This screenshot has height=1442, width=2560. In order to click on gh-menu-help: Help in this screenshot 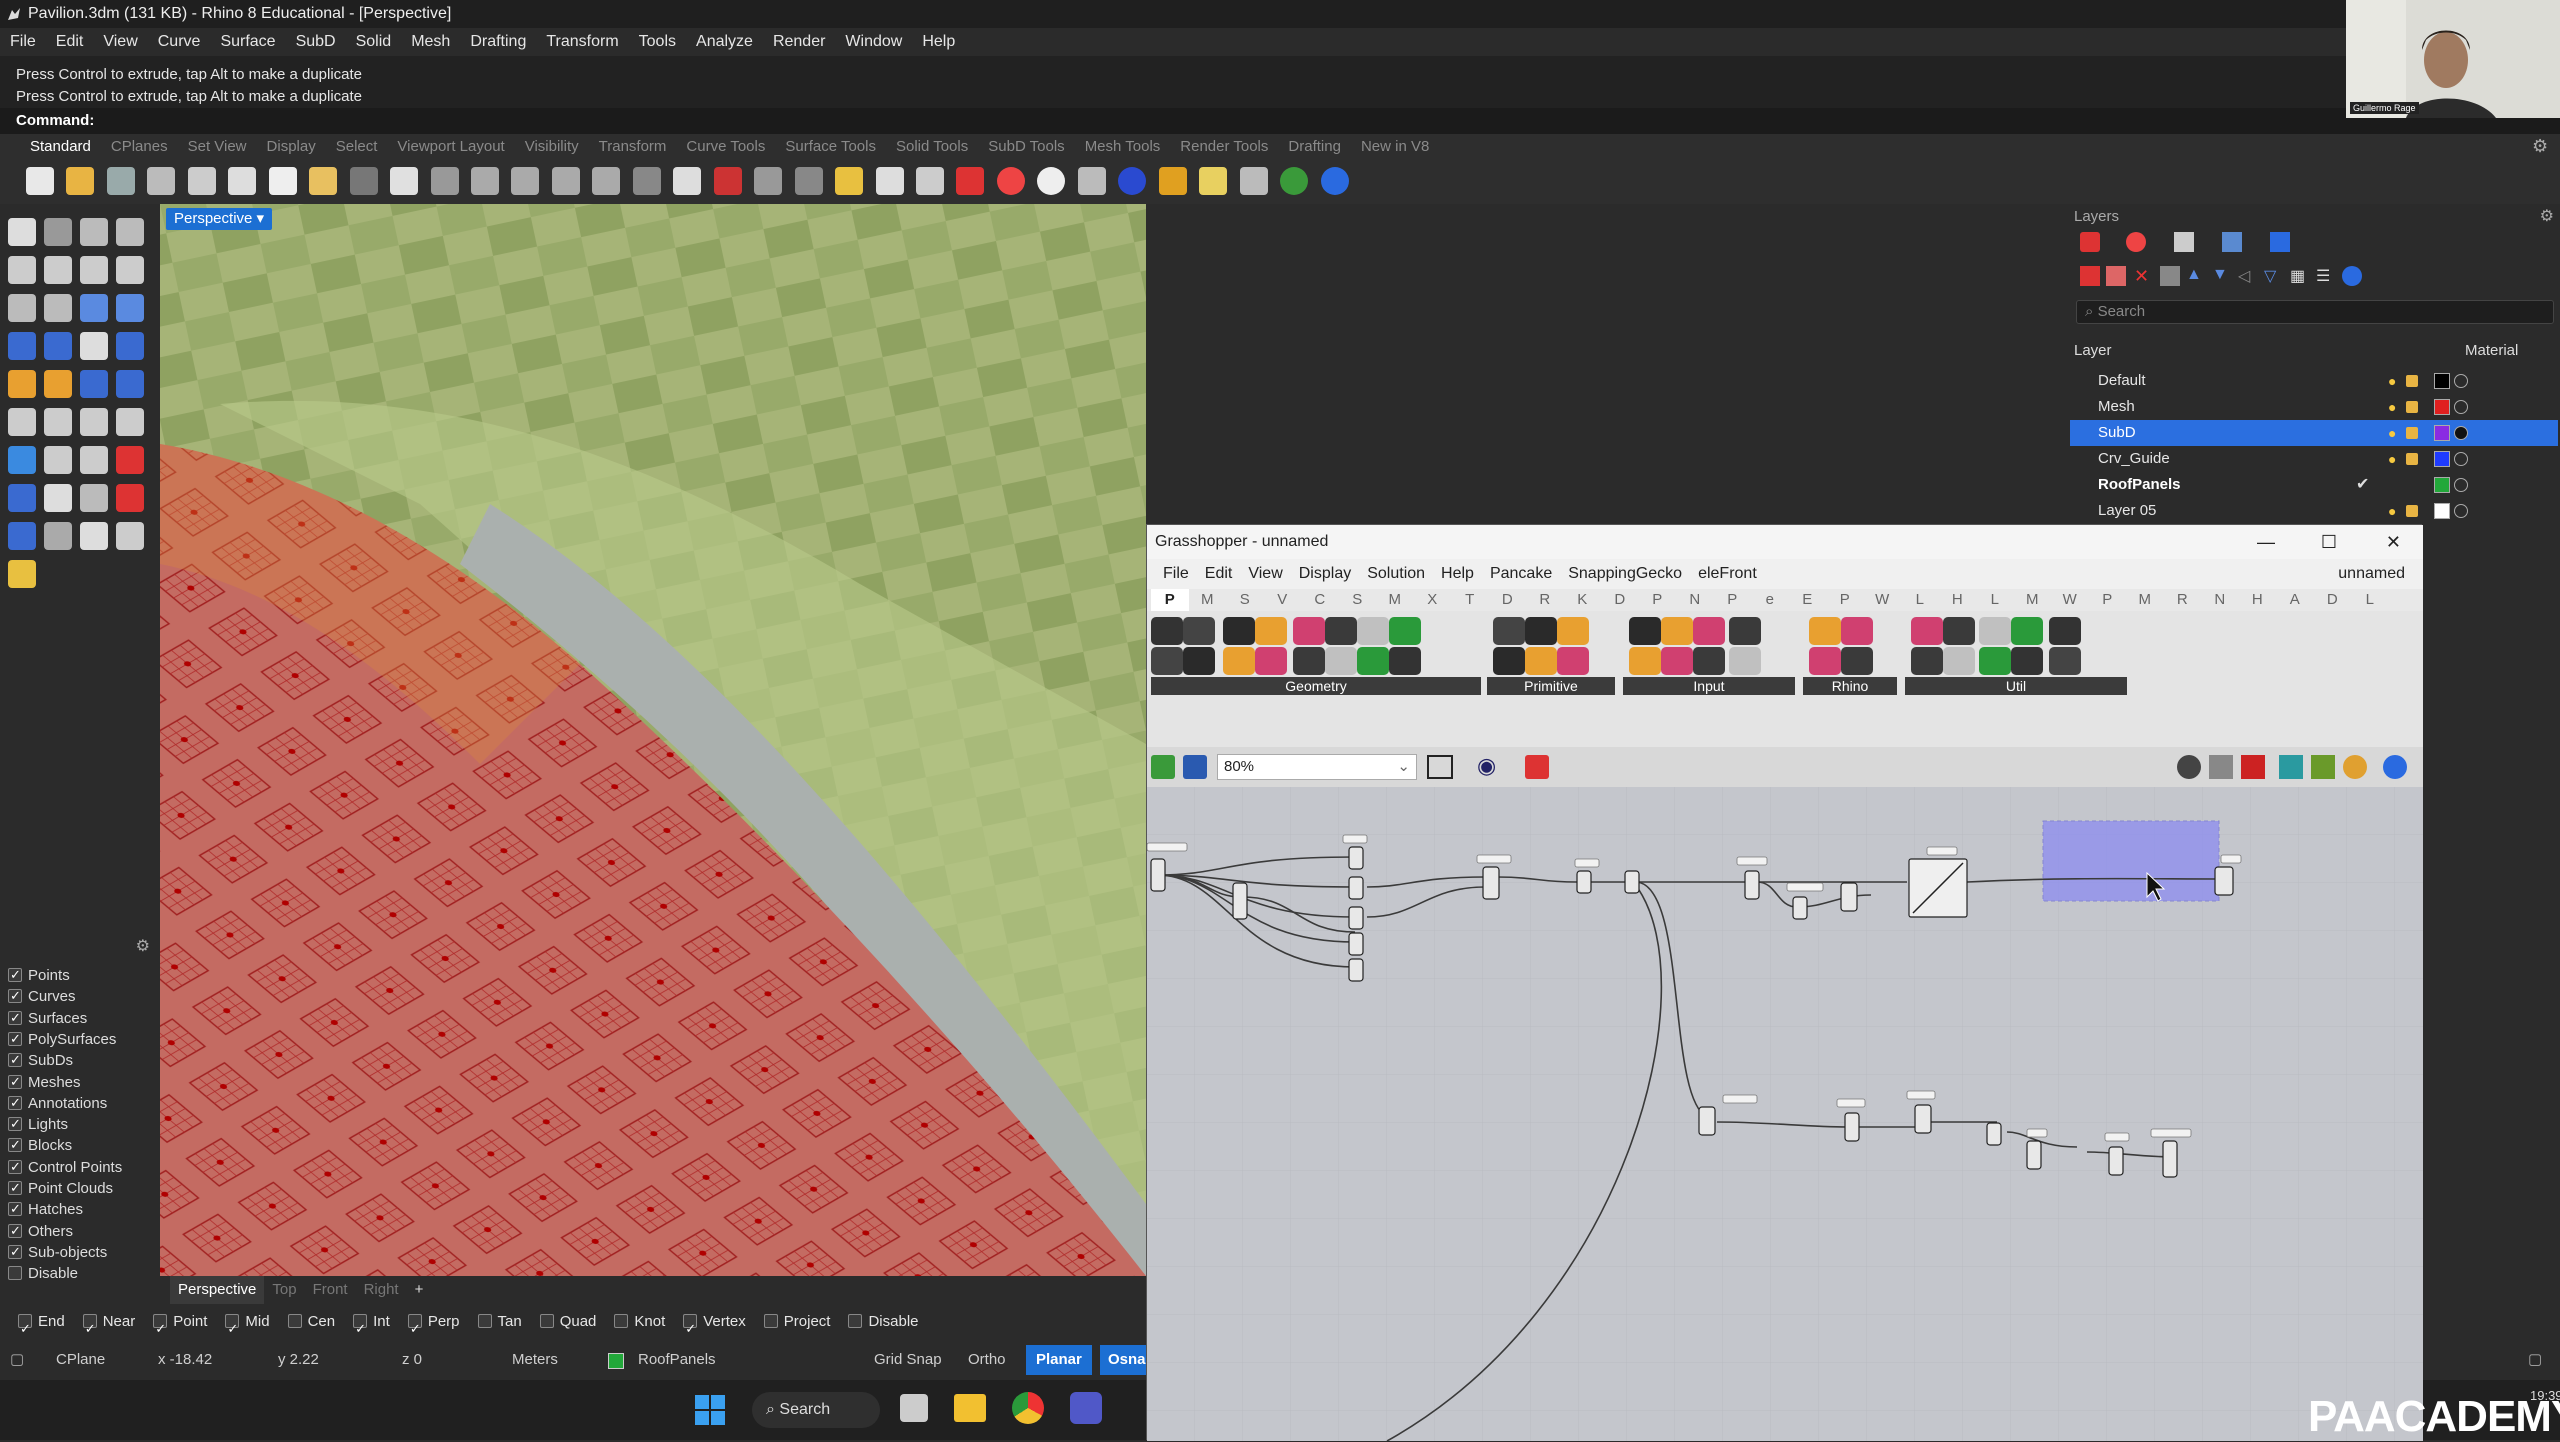, I will do `click(1457, 574)`.